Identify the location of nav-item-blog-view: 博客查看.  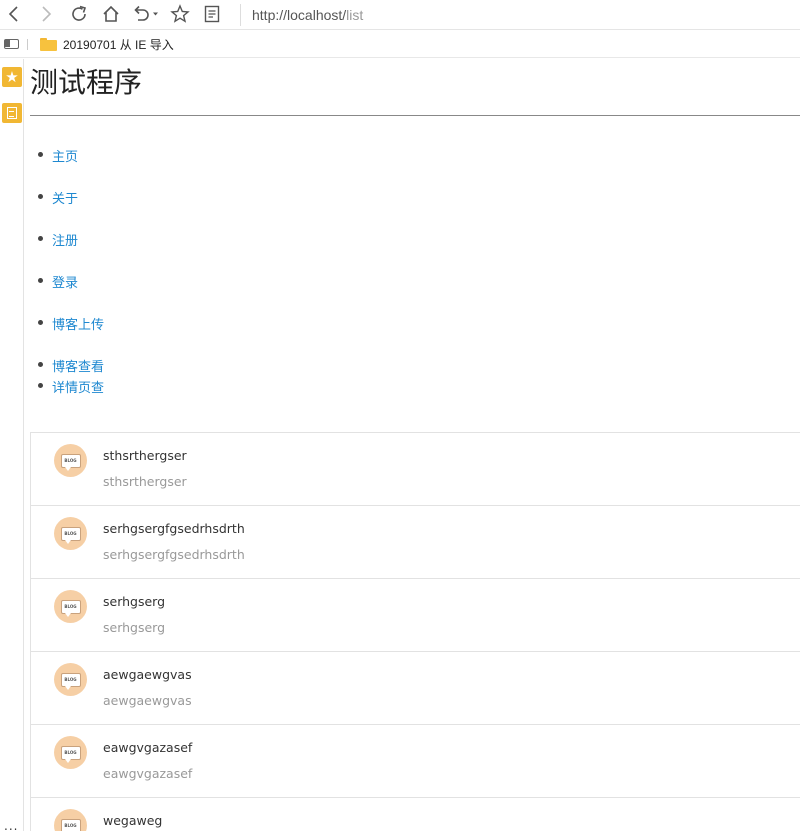
(71, 365).